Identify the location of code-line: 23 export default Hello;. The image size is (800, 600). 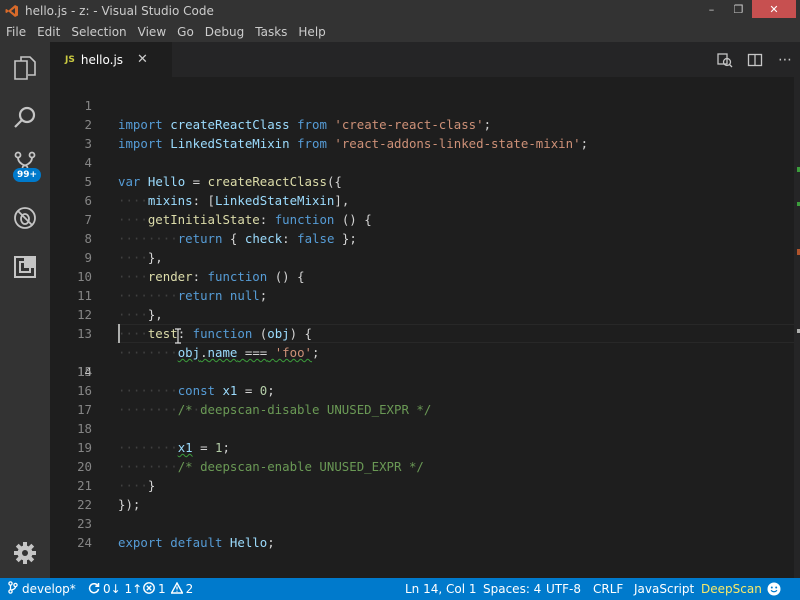
(425, 522).